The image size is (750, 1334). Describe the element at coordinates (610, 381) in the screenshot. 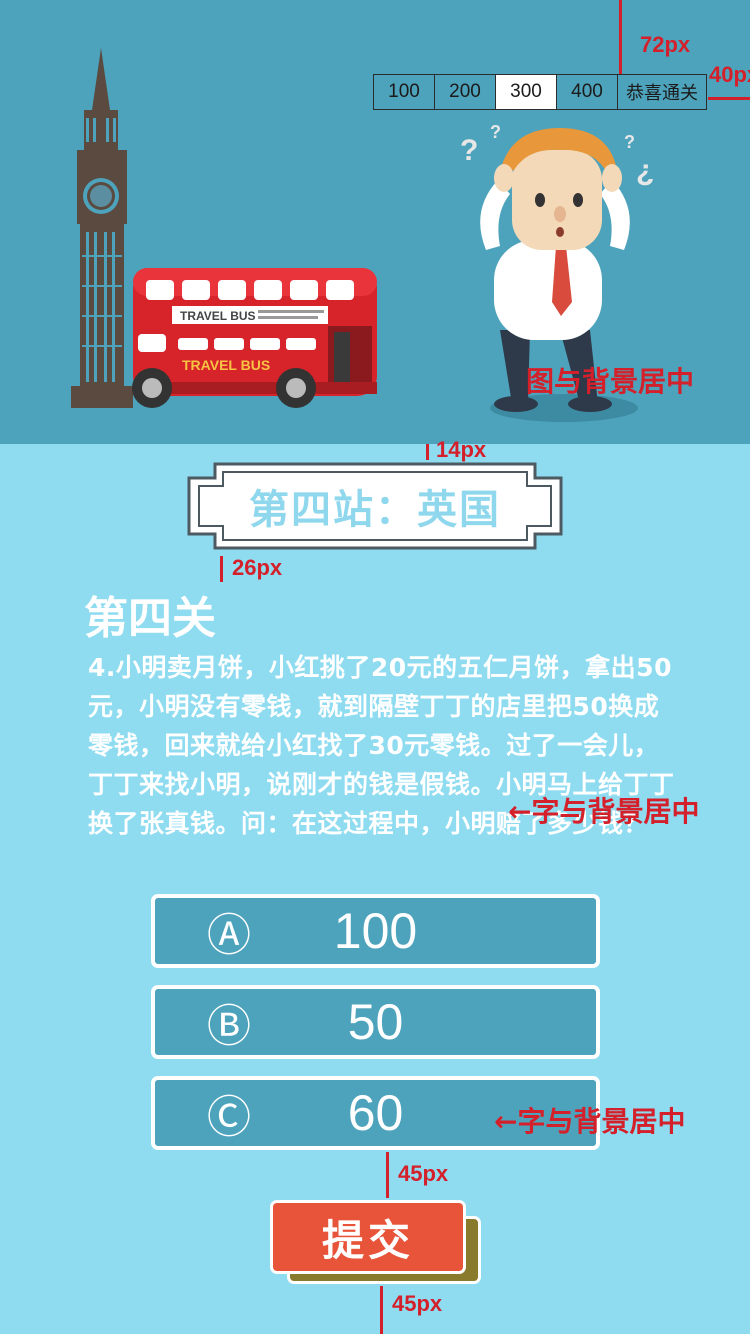

I see `annotation-image-center: 图与背景居中` at that location.